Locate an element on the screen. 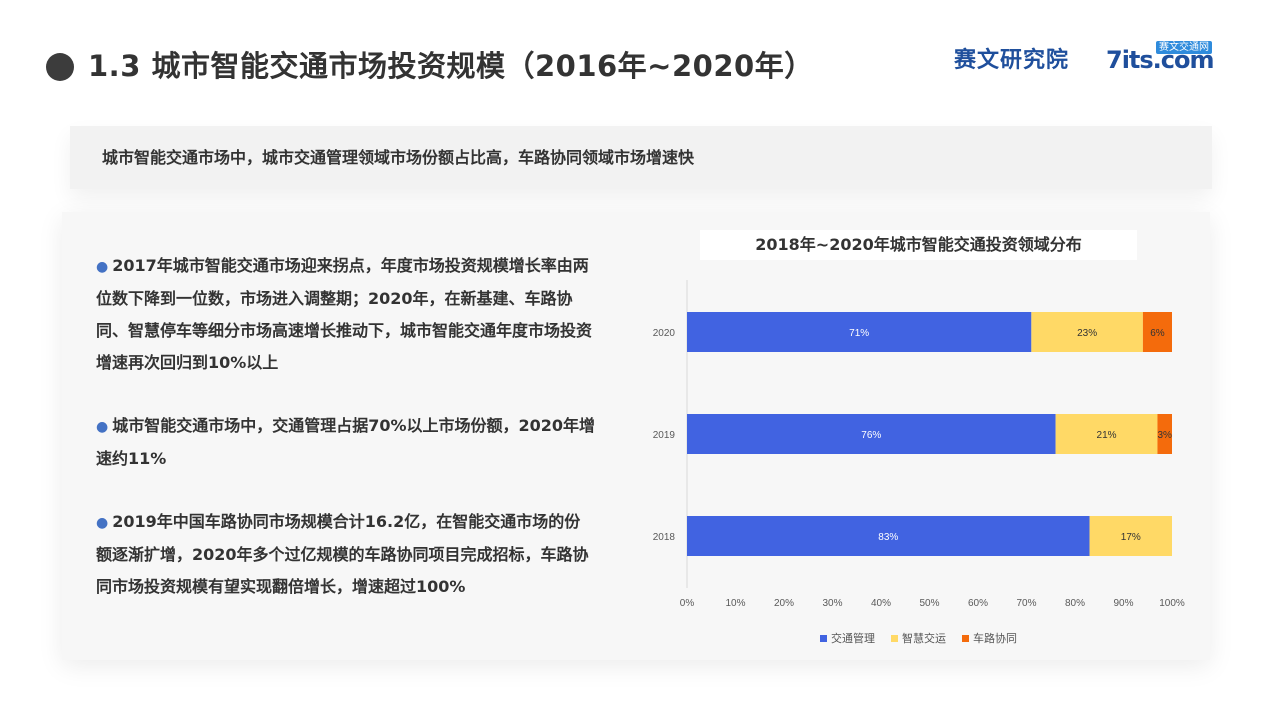 This screenshot has width=1280, height=720. bullet-text-2: 城市智能交通市场中，交通管理占据70%以上市场份额，2020年增速约11% is located at coordinates (346, 442).